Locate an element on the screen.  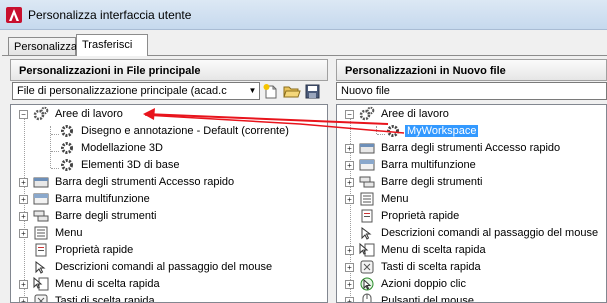
double-click-icon is located at coordinates (367, 284).